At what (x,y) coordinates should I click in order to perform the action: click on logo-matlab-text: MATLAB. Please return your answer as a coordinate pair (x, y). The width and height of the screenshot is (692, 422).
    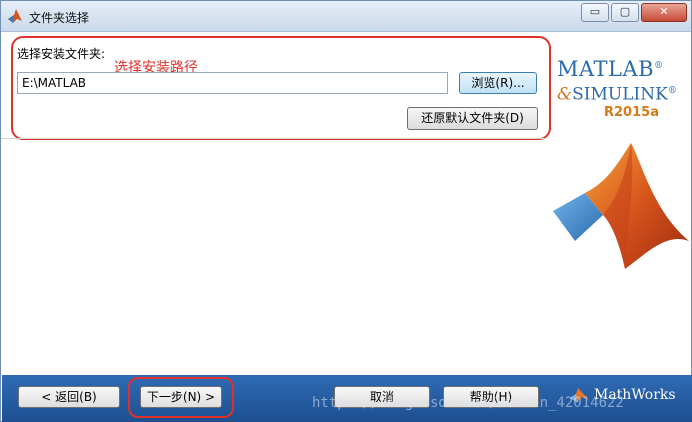
    Looking at the image, I should click on (606, 69).